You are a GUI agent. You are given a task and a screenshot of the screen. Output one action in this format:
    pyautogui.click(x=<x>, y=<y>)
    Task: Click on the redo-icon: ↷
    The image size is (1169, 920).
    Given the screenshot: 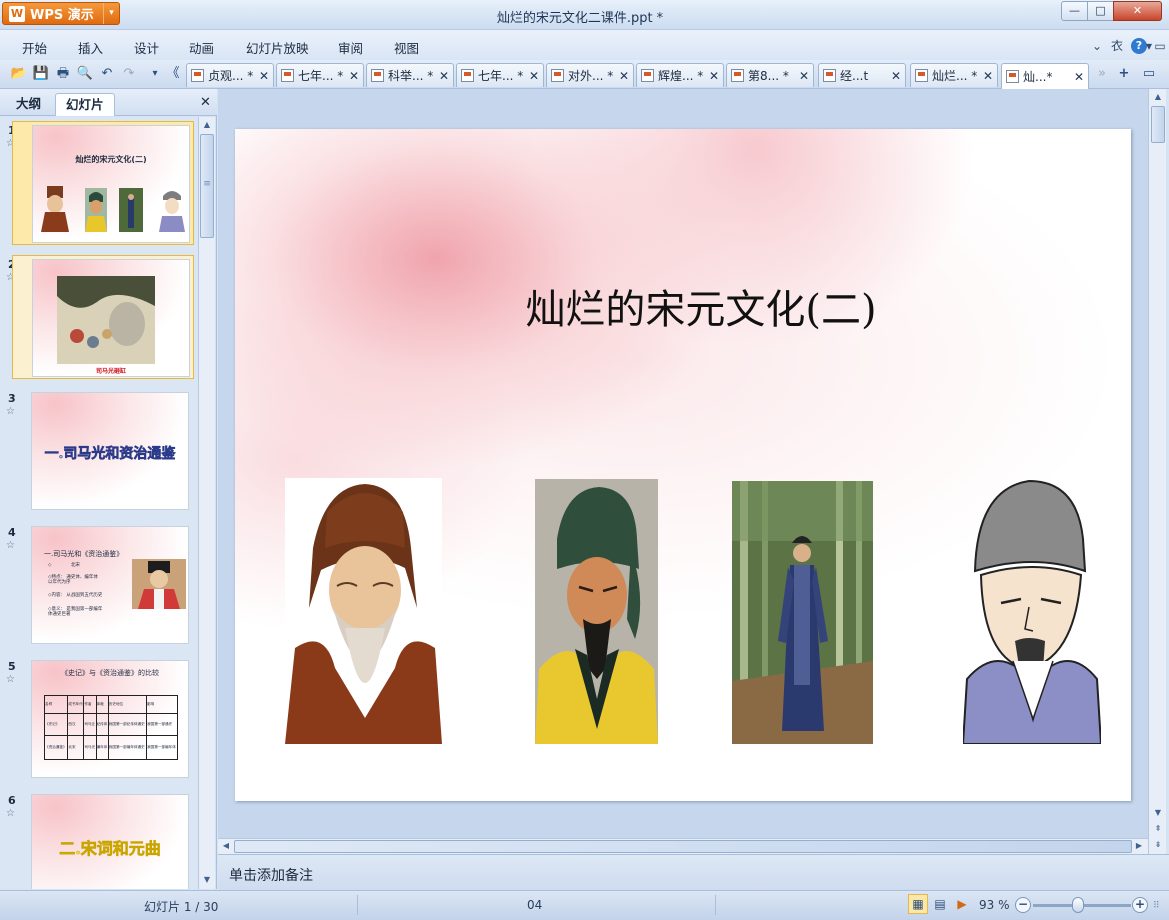 What is the action you would take?
    pyautogui.click(x=129, y=74)
    